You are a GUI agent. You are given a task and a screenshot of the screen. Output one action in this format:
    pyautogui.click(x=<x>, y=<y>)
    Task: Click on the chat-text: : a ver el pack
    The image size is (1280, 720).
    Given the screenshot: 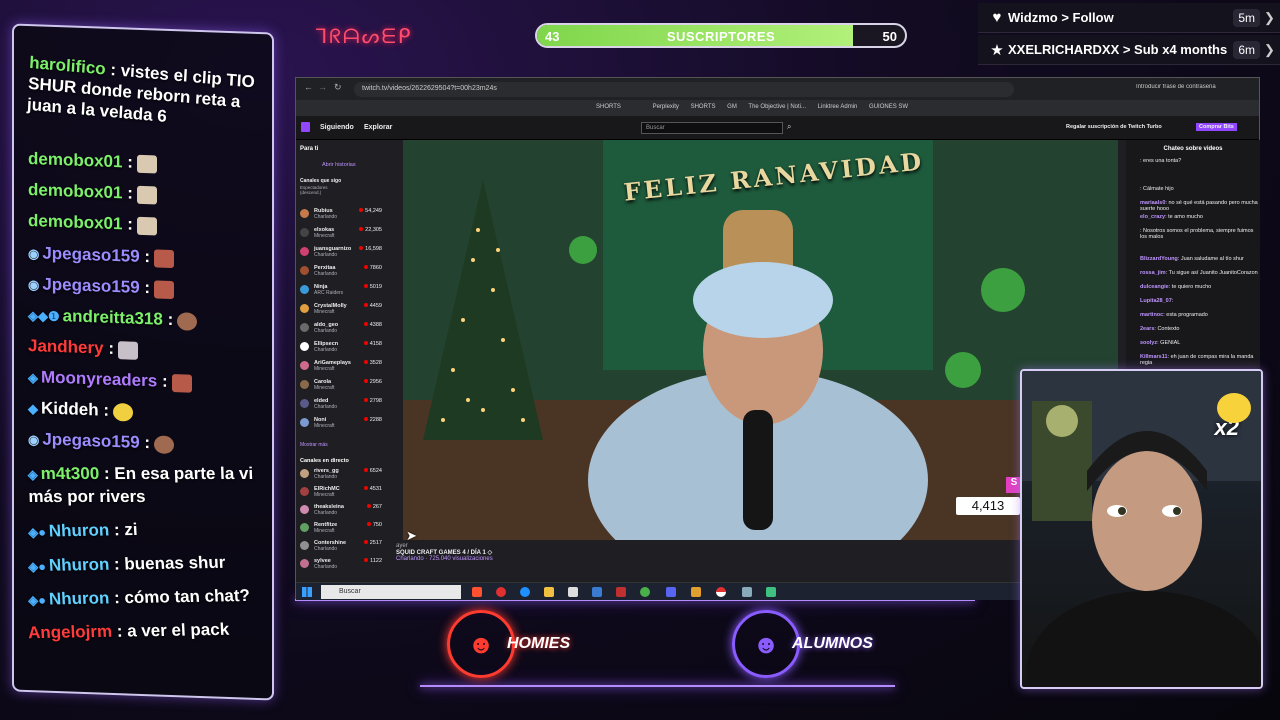 What is the action you would take?
    pyautogui.click(x=173, y=630)
    